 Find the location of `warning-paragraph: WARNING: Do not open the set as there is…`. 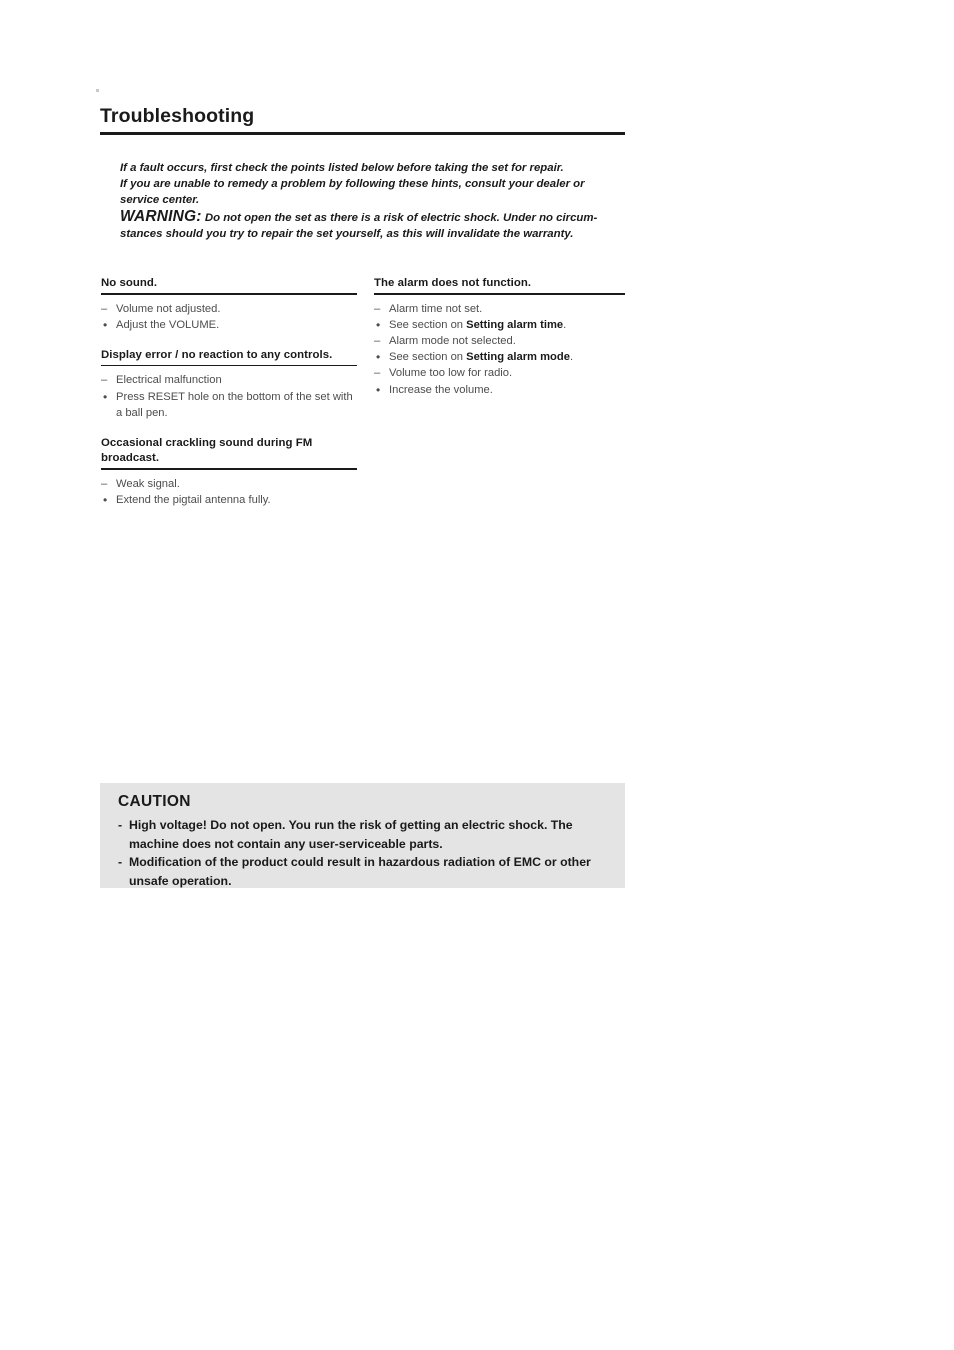

warning-paragraph: WARNING: Do not open the set as there is… is located at coordinates (370, 224).